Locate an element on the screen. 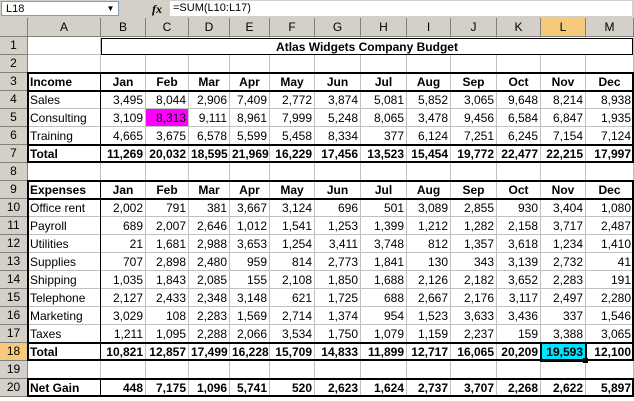 The height and width of the screenshot is (401, 634). income-total-cell: 16,229 is located at coordinates (292, 154).